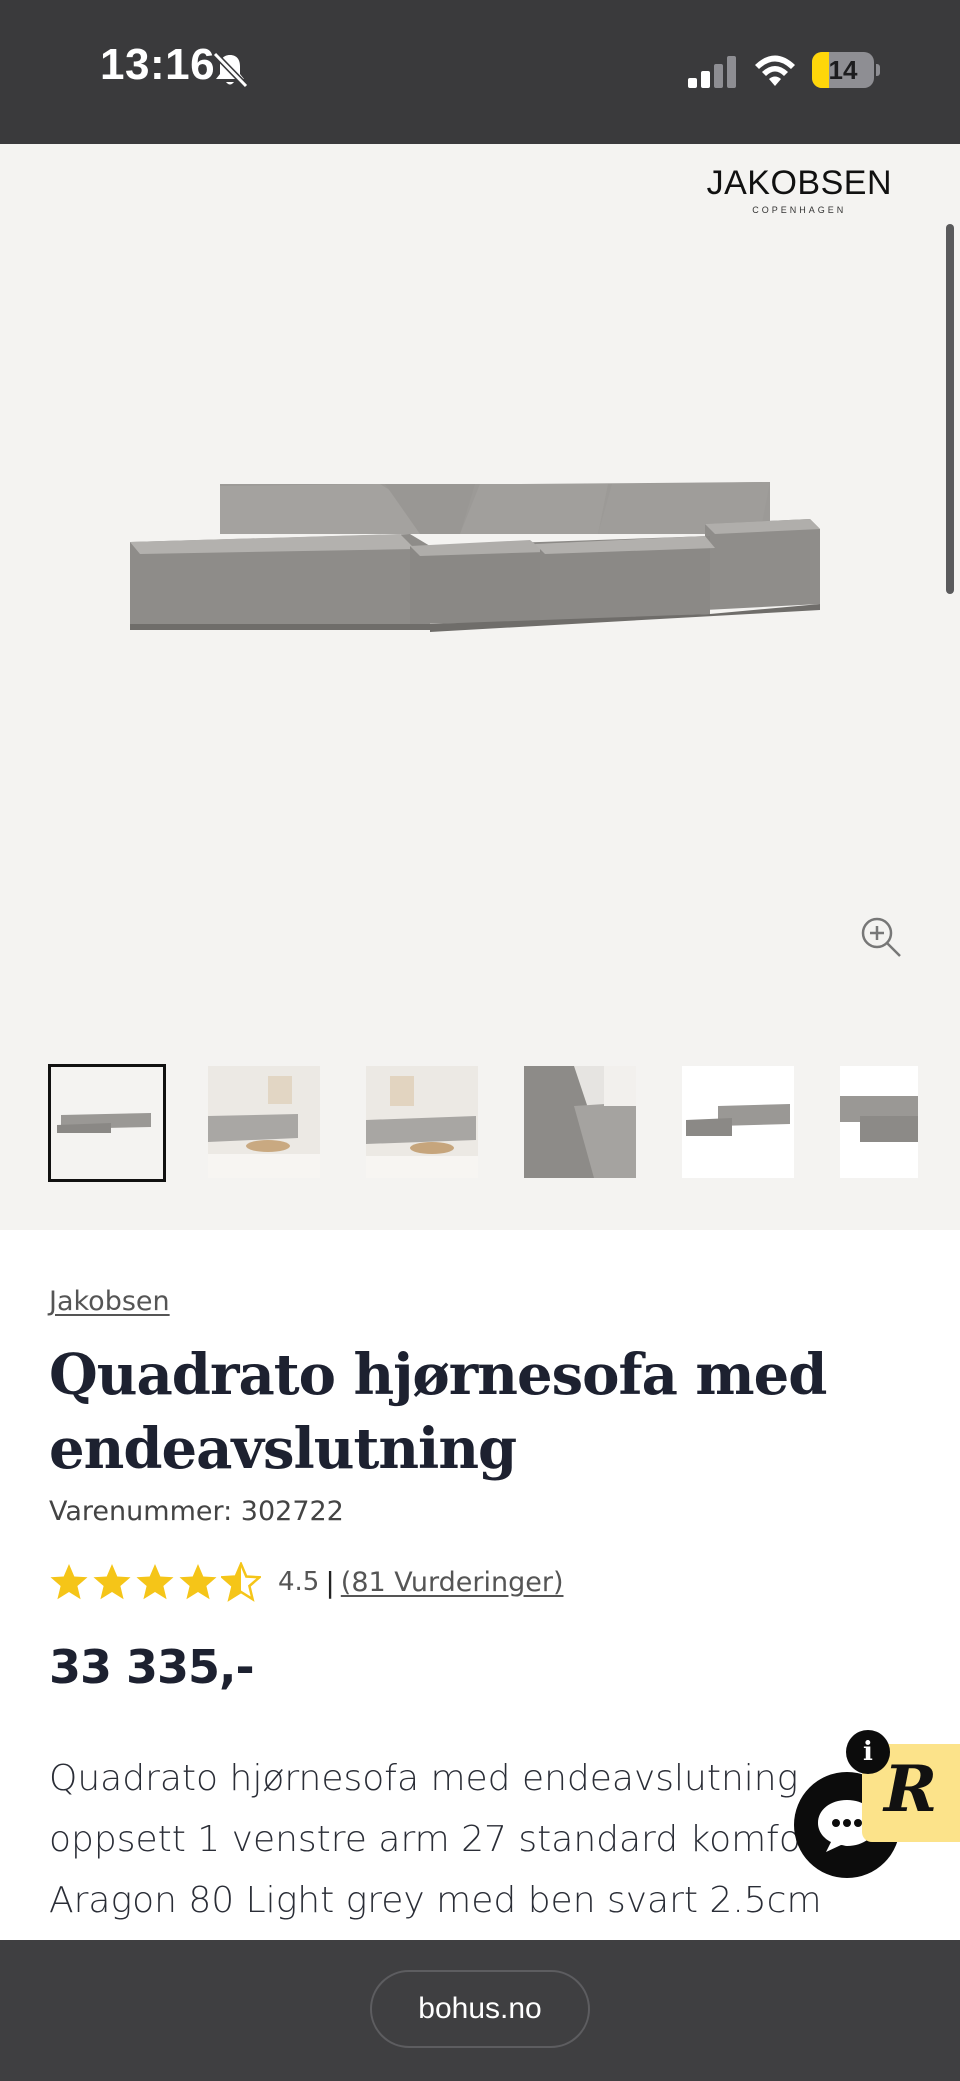 The width and height of the screenshot is (960, 2081). I want to click on thumbnail-strip, so click(483, 1124).